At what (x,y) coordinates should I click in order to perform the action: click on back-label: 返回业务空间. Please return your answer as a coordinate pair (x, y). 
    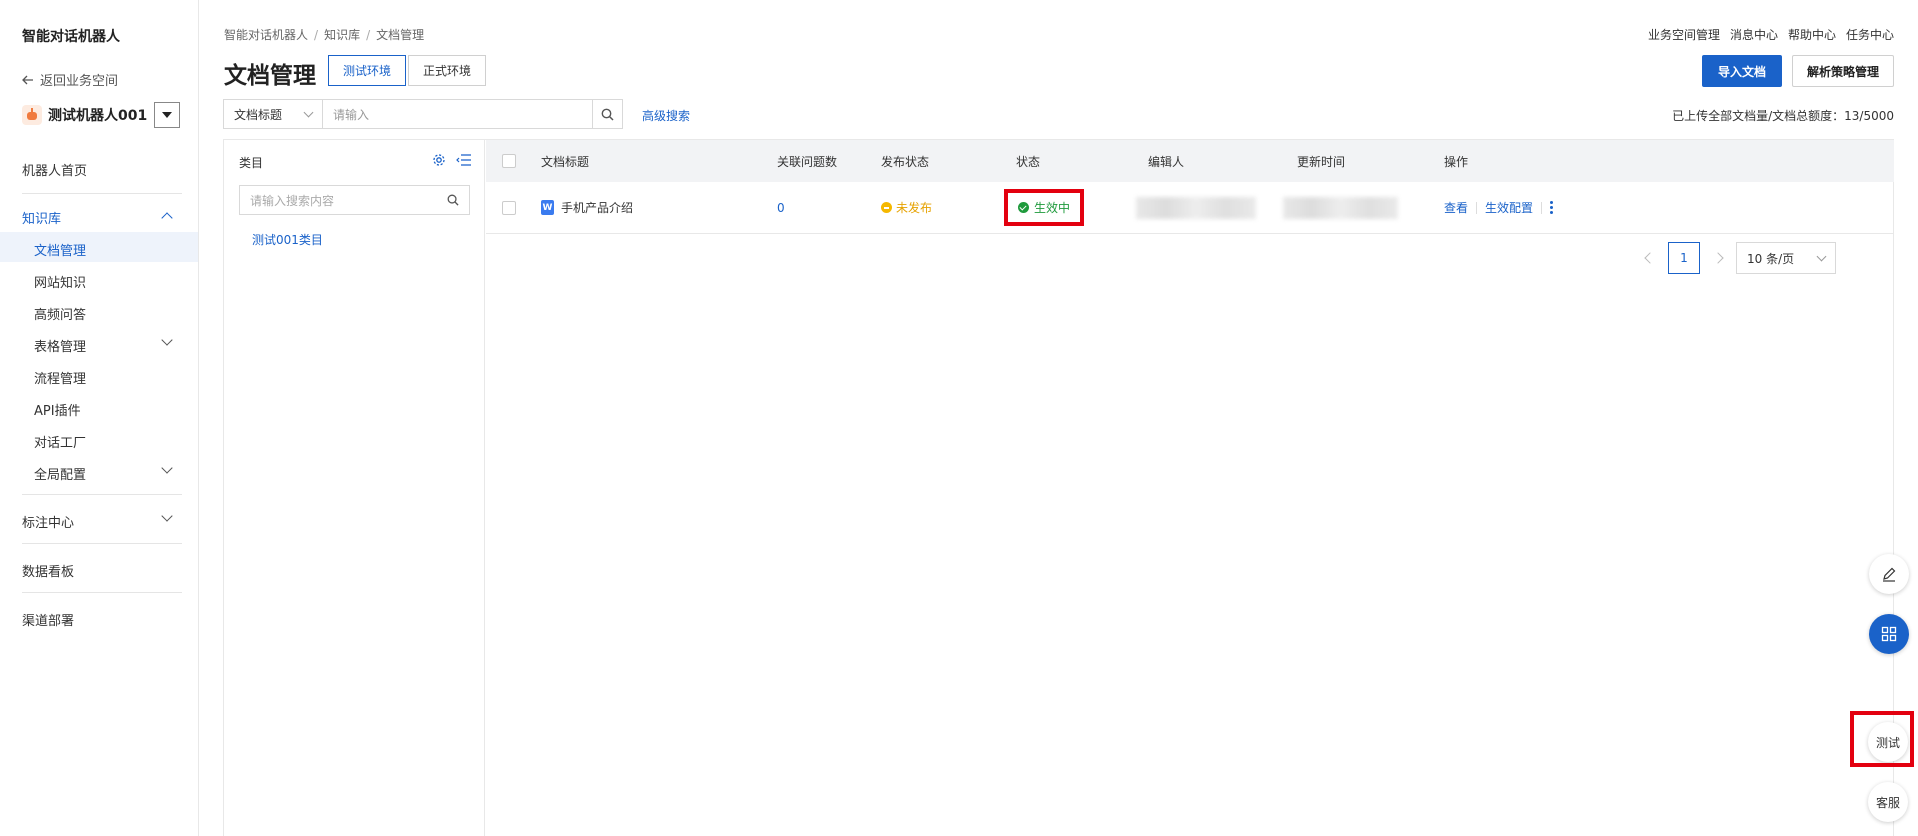
    Looking at the image, I should click on (79, 81).